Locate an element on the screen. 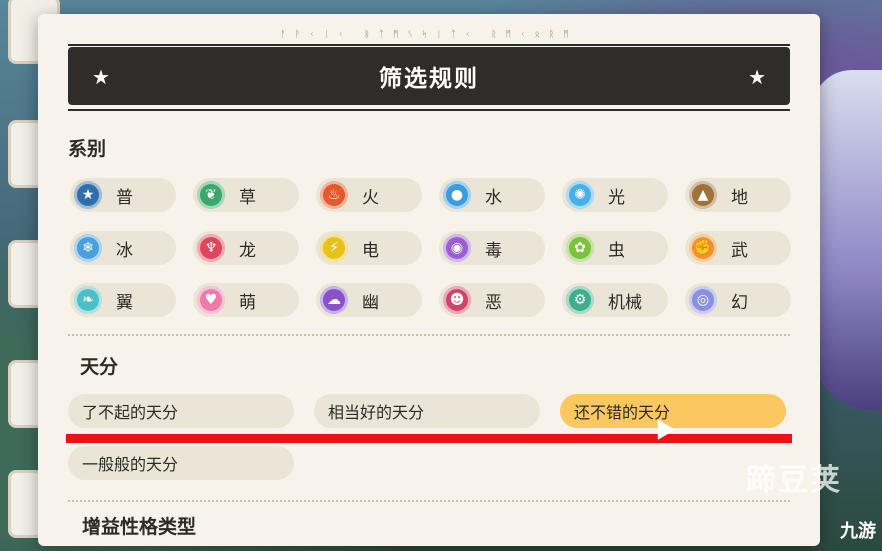  type-filter-chip: ✺ 光 is located at coordinates (615, 195).